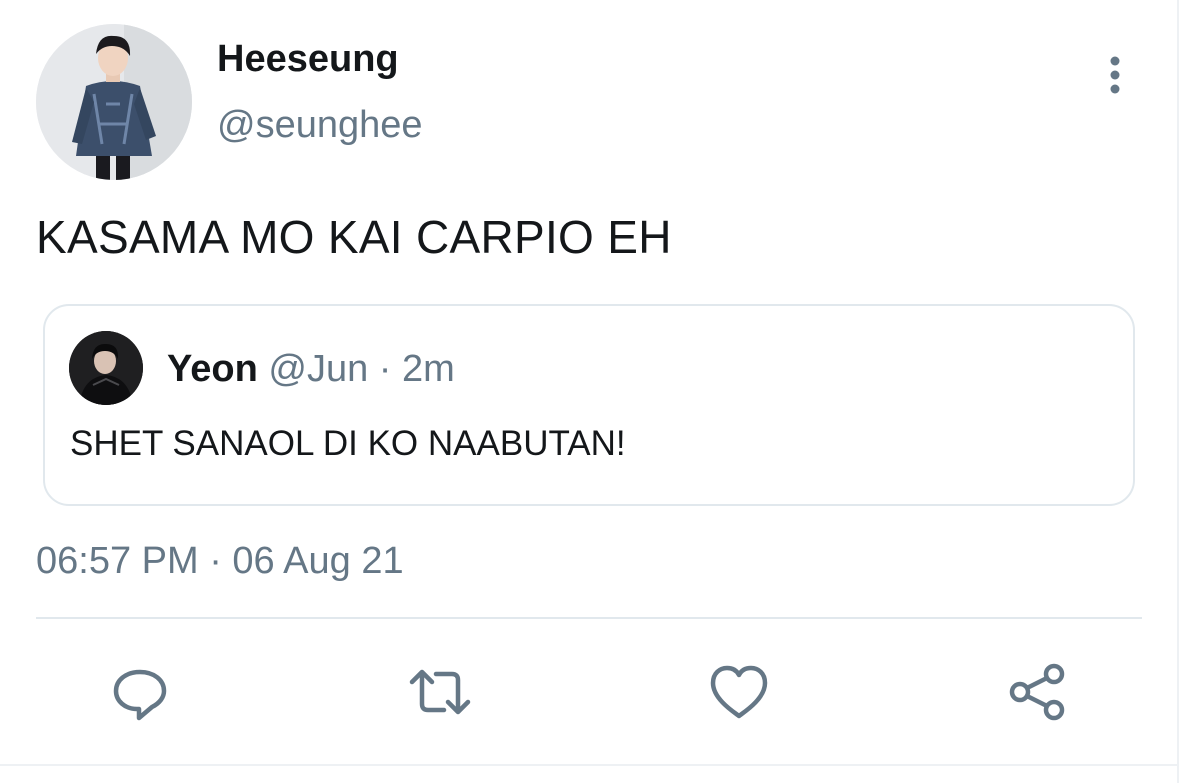 The height and width of the screenshot is (783, 1179). I want to click on reply-button, so click(140, 692).